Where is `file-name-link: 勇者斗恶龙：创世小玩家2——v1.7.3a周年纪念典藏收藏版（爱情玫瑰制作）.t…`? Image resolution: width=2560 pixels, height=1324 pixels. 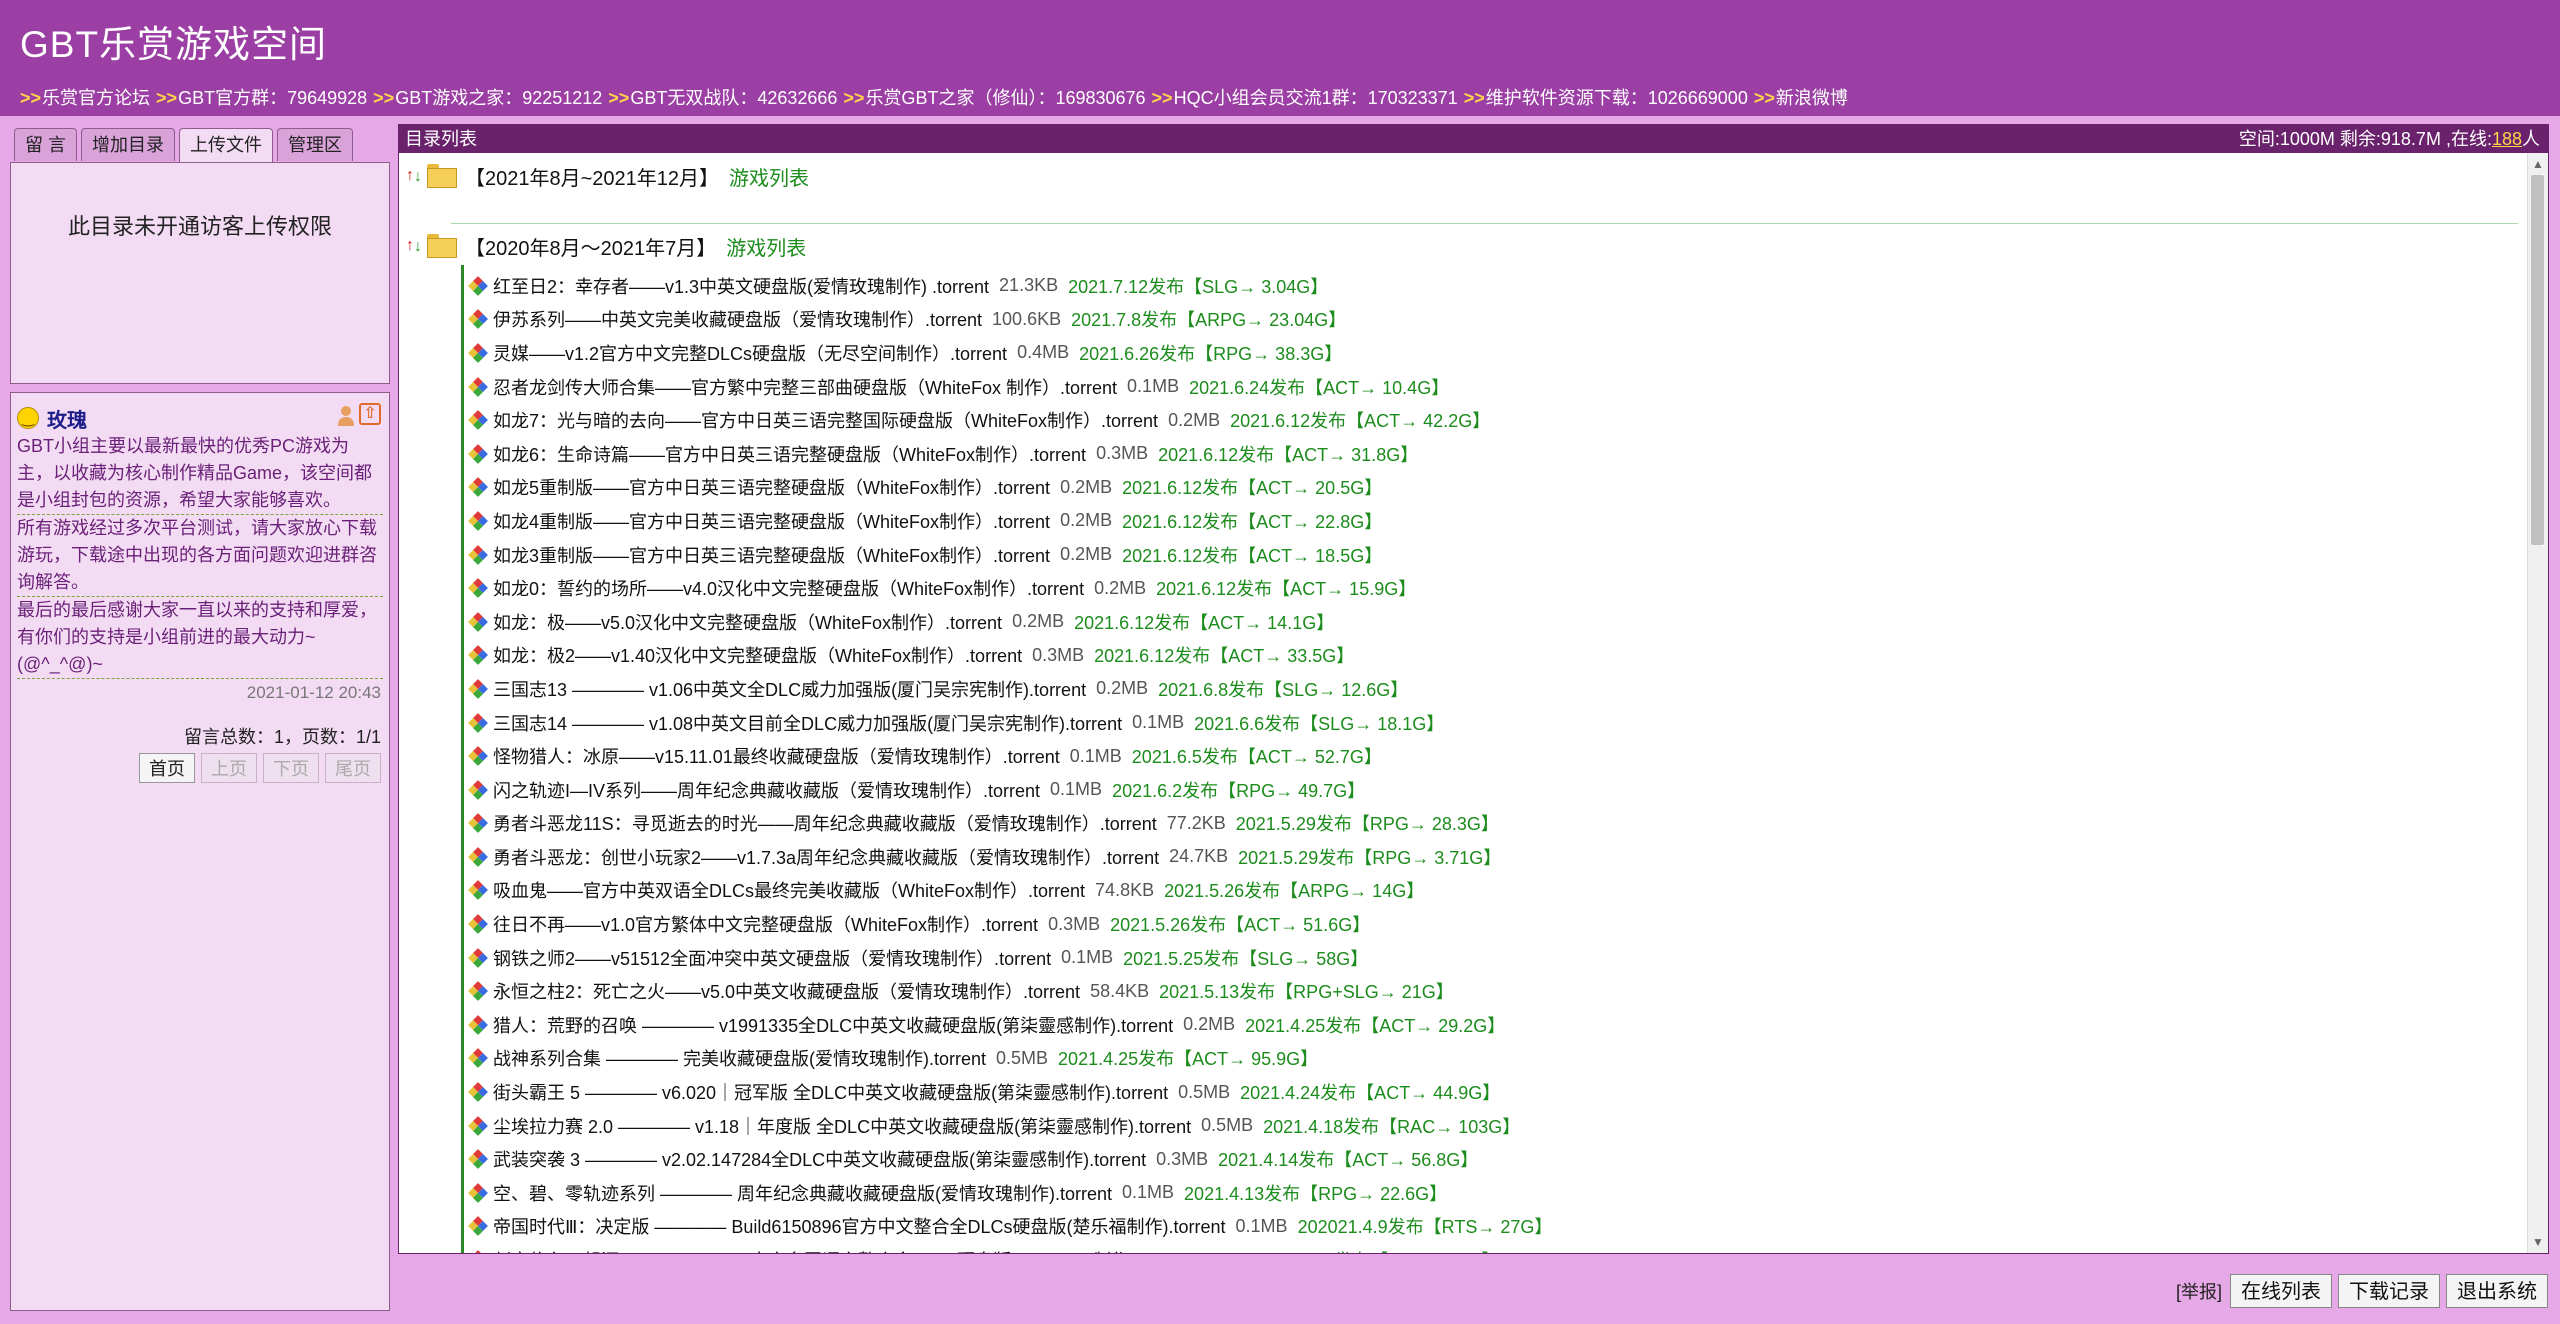 file-name-link: 勇者斗恶龙：创世小玩家2——v1.7.3a周年纪念典藏收藏版（爱情玫瑰制作）.t… is located at coordinates (826, 857).